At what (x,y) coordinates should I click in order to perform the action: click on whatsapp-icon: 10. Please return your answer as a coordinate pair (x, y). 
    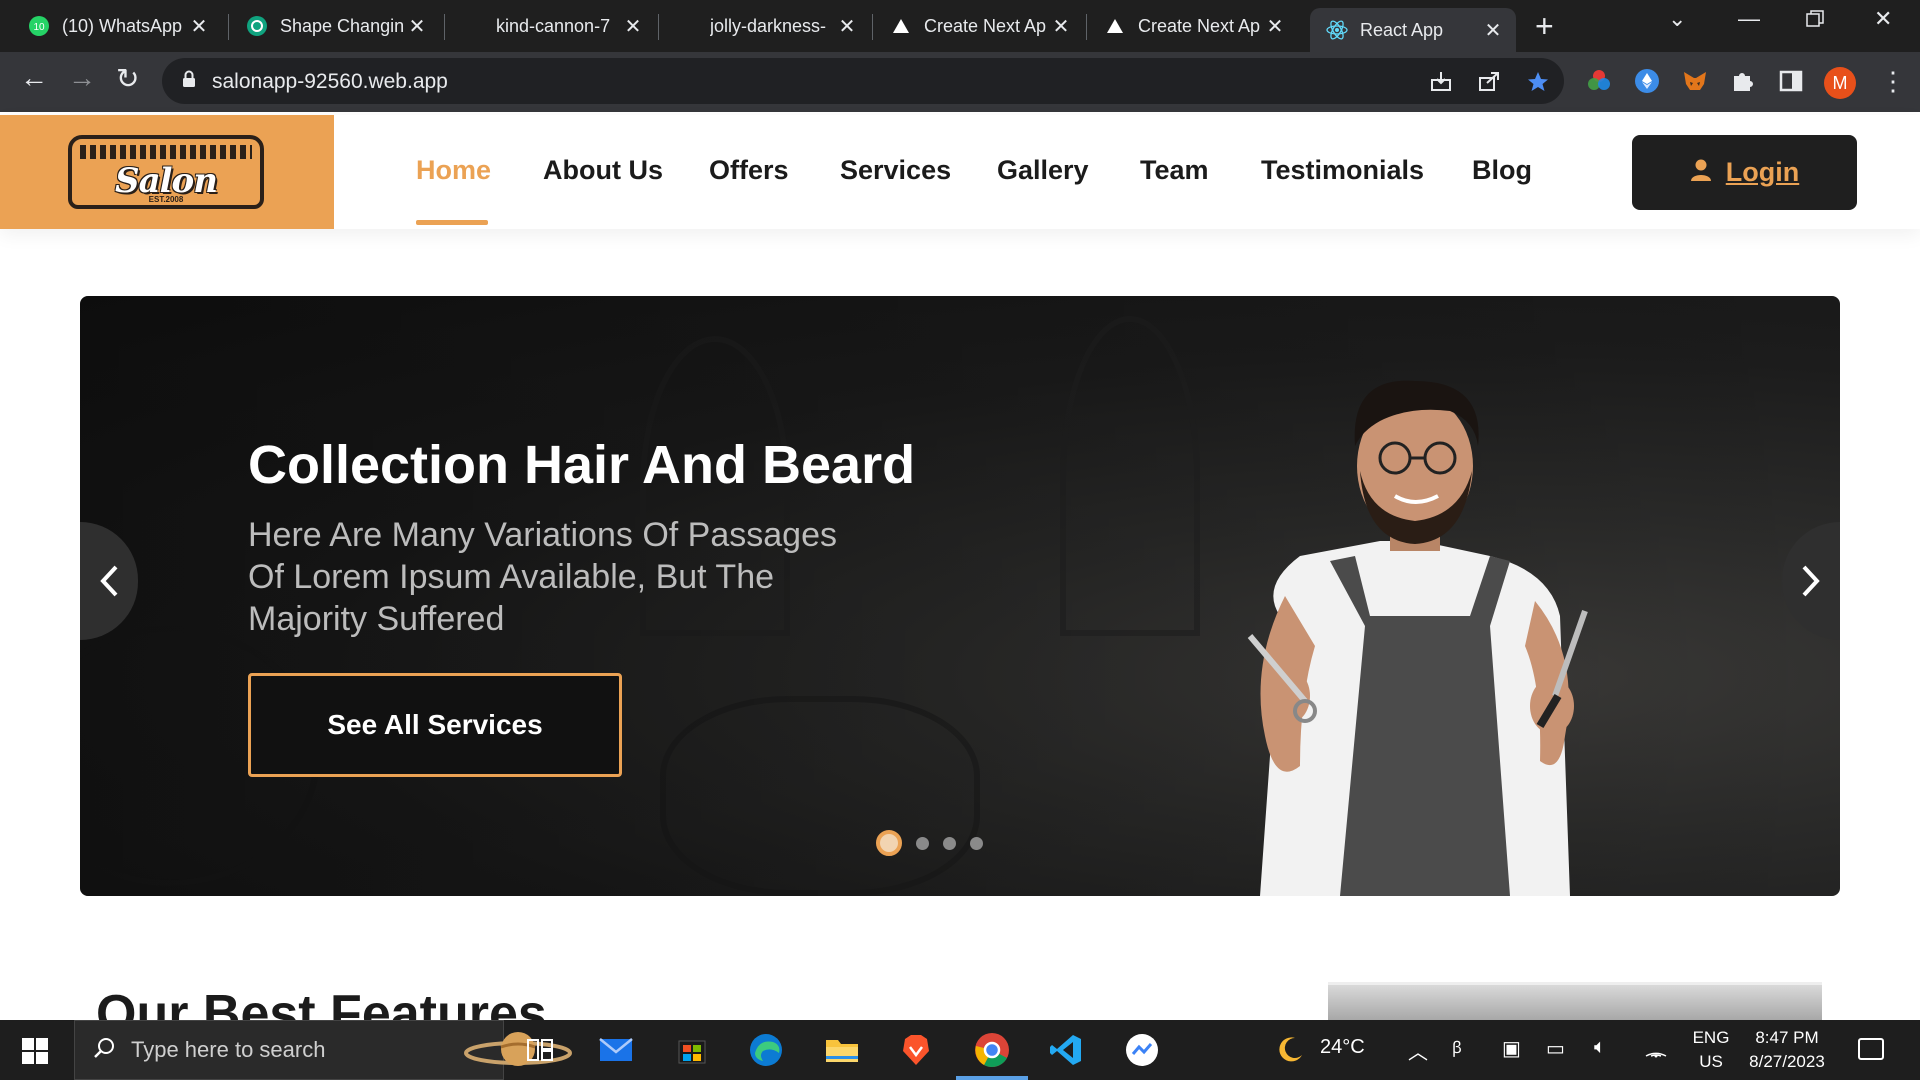
    Looking at the image, I should click on (39, 26).